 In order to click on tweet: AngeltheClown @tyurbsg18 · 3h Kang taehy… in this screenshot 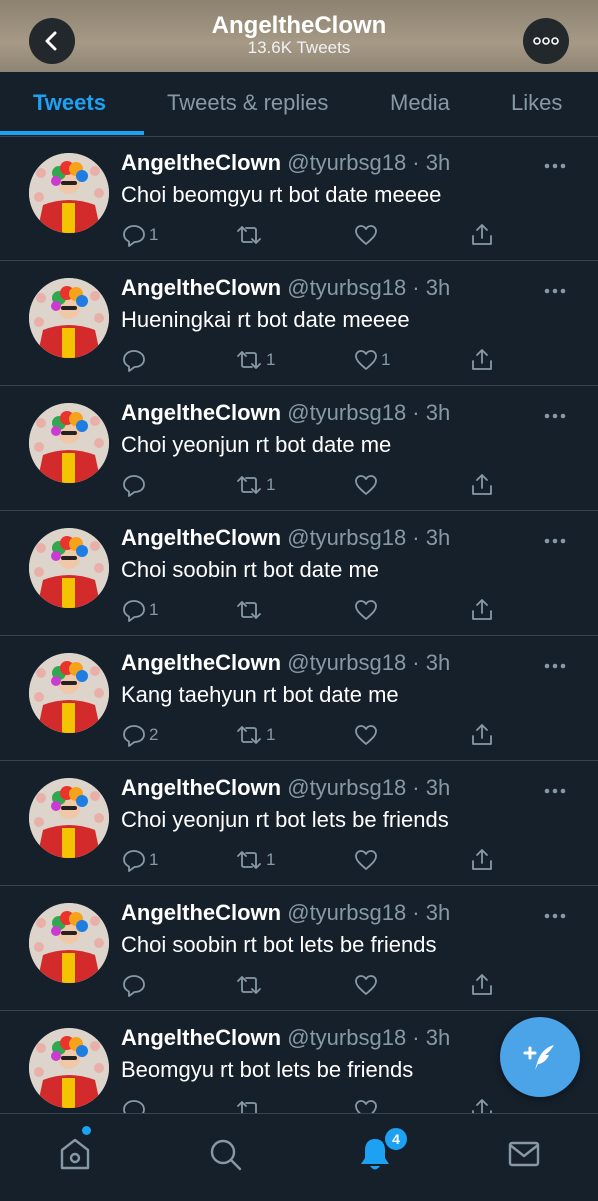, I will do `click(299, 698)`.